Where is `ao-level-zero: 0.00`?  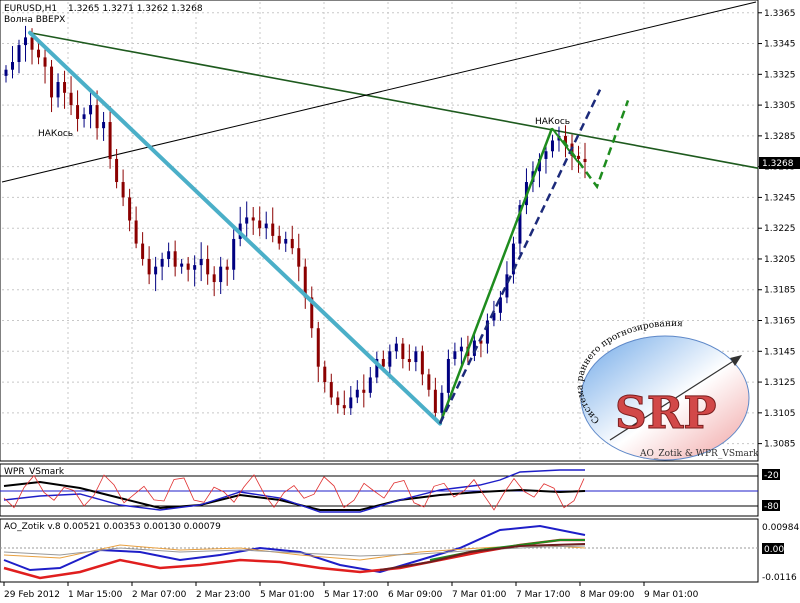
ao-level-zero: 0.00 is located at coordinates (774, 550).